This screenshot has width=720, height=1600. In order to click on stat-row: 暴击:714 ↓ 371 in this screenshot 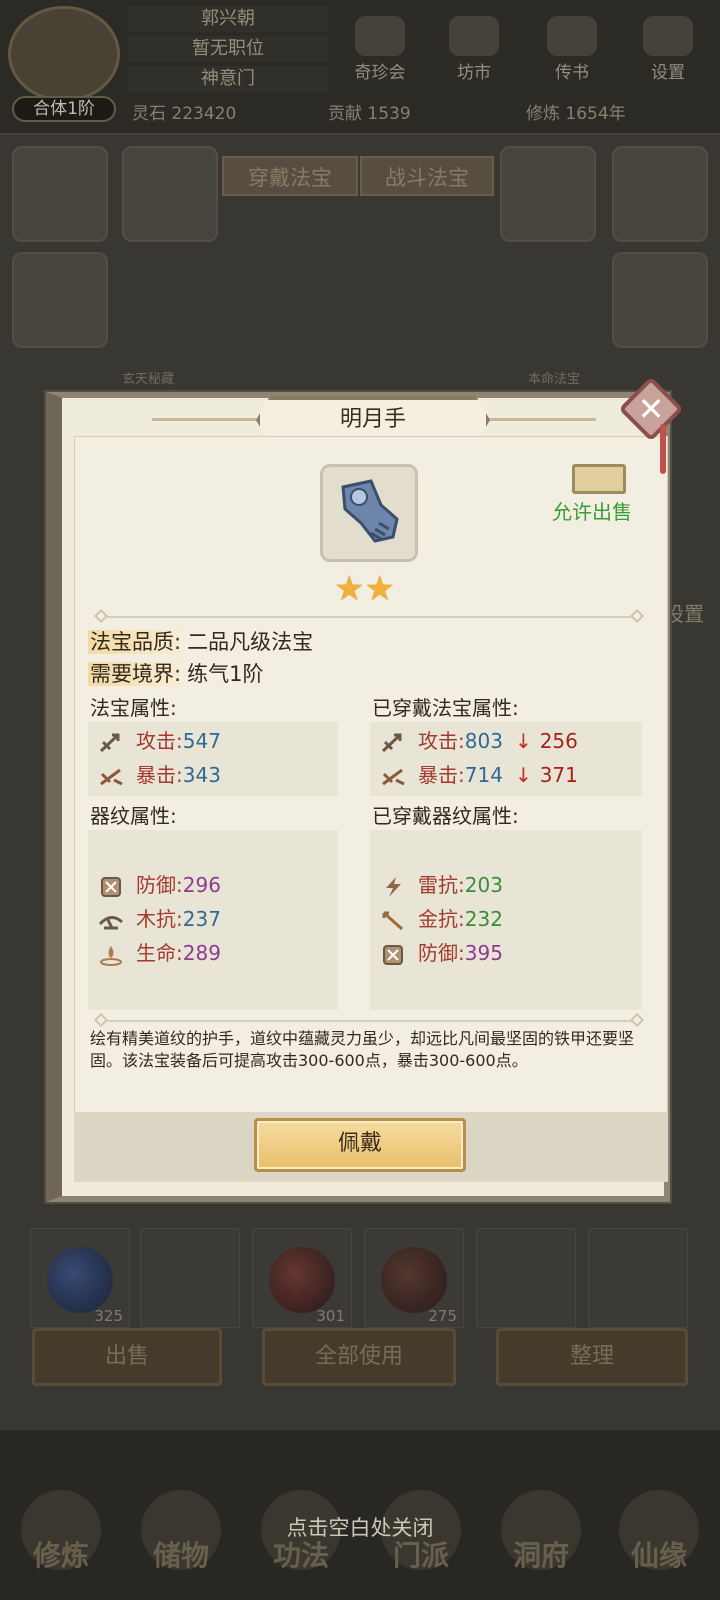, I will do `click(479, 775)`.